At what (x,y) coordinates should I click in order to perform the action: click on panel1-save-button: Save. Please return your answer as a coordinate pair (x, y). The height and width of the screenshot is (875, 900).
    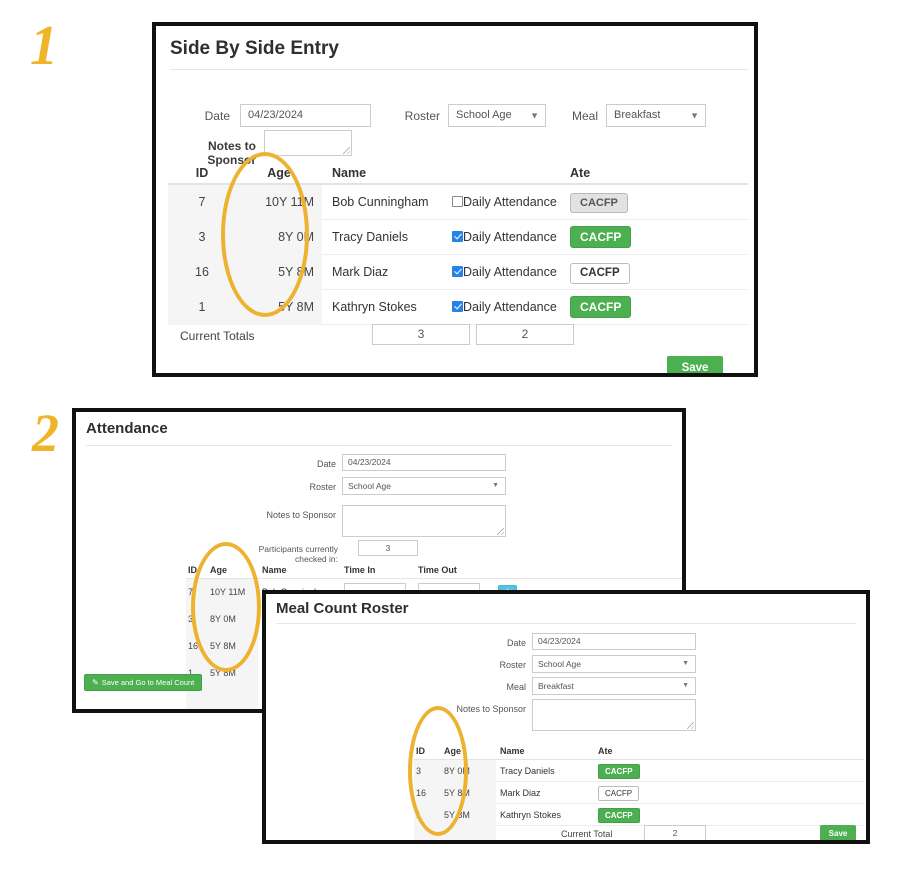
    Looking at the image, I should click on (695, 364).